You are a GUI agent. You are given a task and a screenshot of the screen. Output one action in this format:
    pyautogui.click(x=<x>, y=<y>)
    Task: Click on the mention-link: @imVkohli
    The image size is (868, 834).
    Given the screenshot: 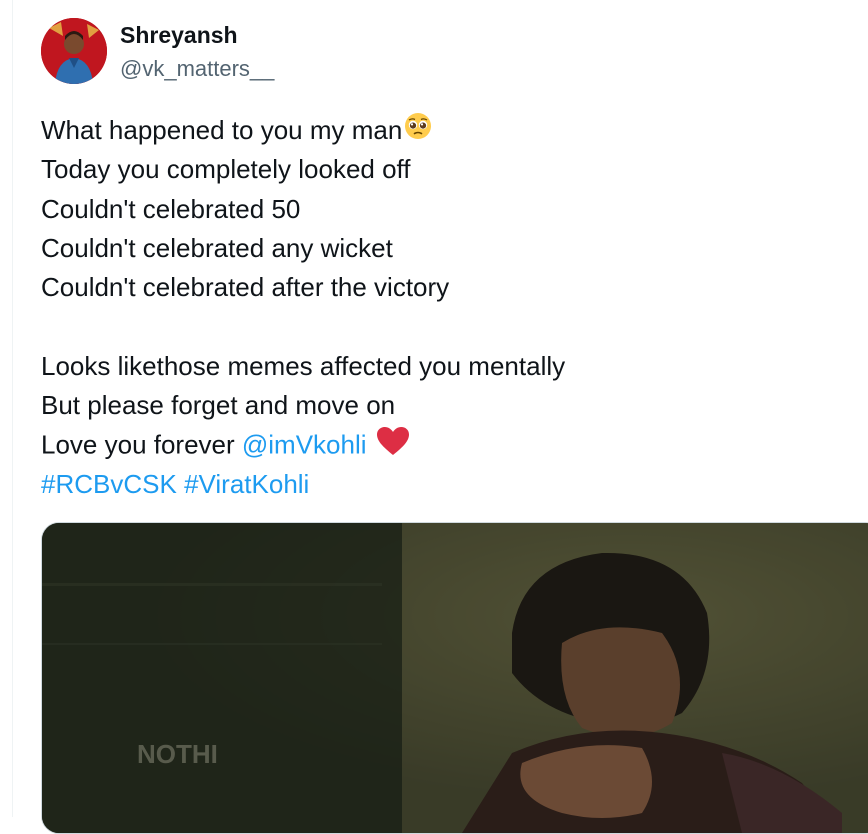 What is the action you would take?
    pyautogui.click(x=304, y=445)
    